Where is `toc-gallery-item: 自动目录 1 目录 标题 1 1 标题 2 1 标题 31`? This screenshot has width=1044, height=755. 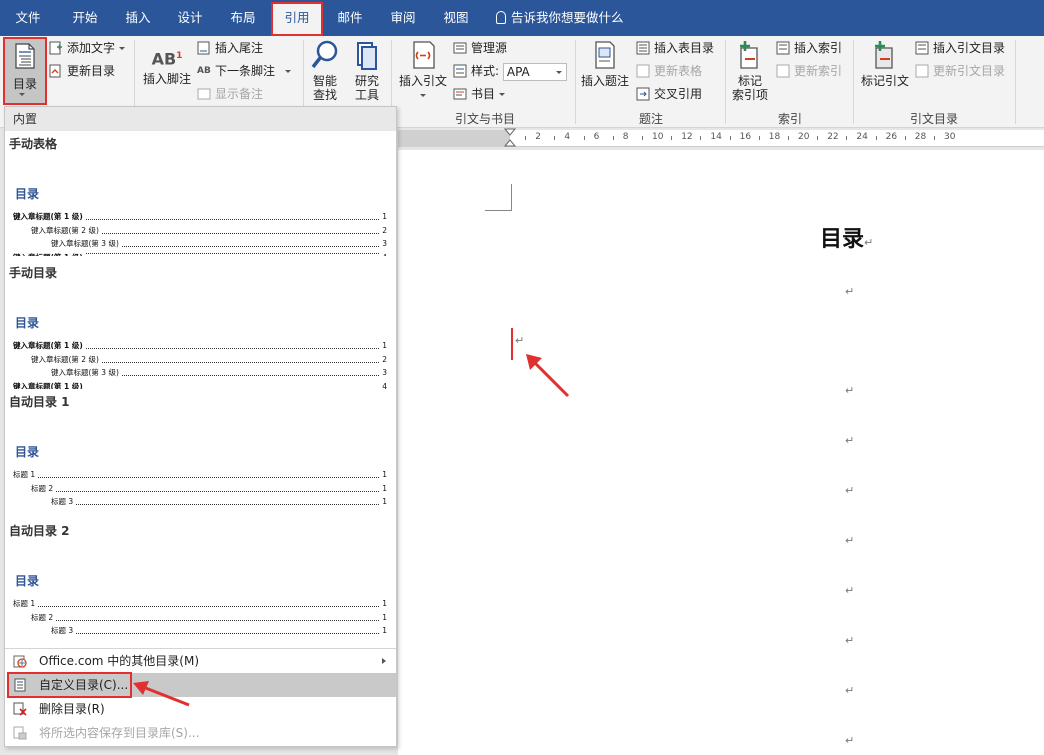
toc-gallery-item: 自动目录 1 目录 标题 1 1 标题 2 1 标题 31 is located at coordinates (200, 453).